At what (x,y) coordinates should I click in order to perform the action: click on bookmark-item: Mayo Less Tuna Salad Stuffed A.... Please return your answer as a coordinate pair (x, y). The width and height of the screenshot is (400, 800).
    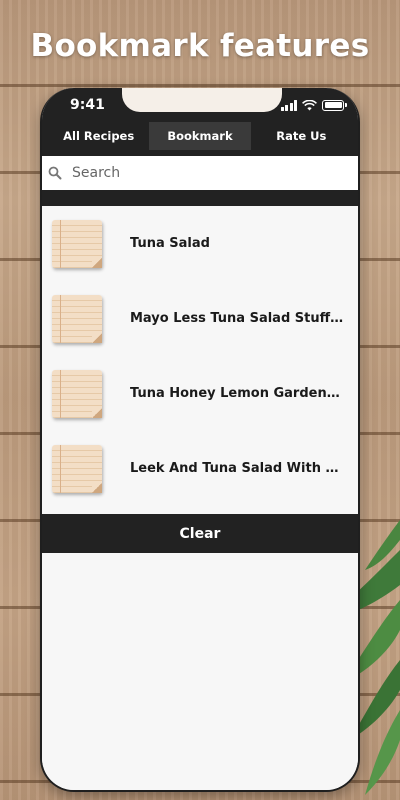
    Looking at the image, I should click on (200, 318).